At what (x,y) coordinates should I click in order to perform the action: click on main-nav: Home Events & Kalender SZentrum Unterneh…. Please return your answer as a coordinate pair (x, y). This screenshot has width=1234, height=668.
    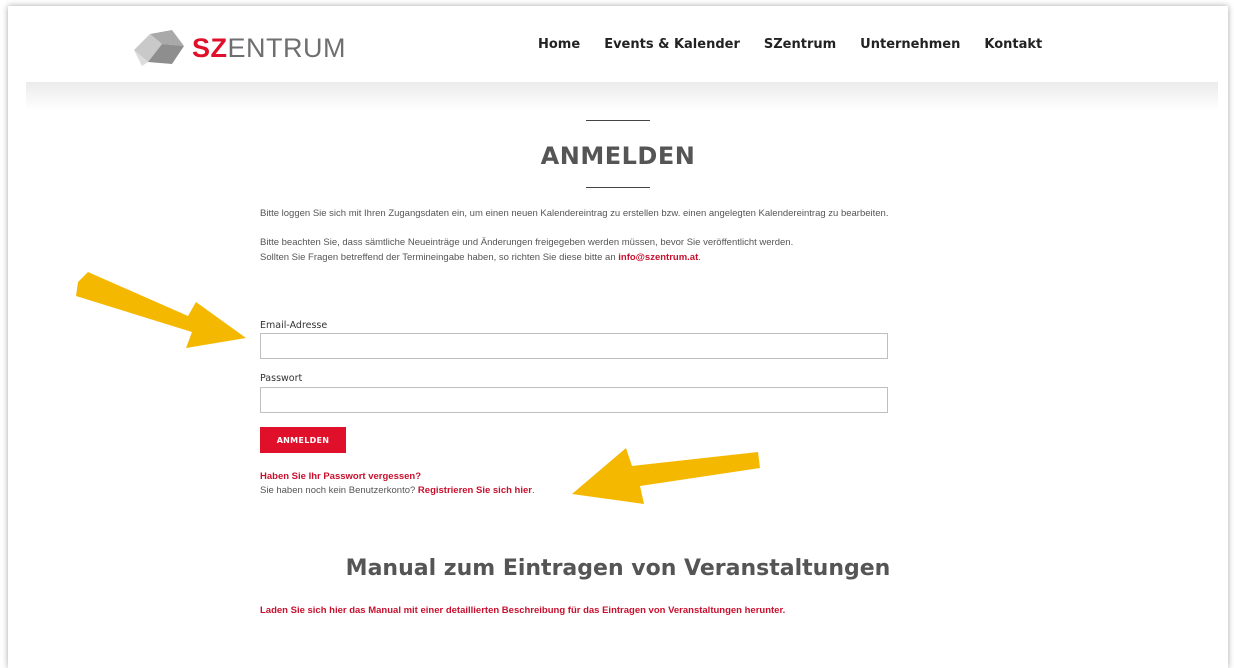
    Looking at the image, I should click on (802, 44).